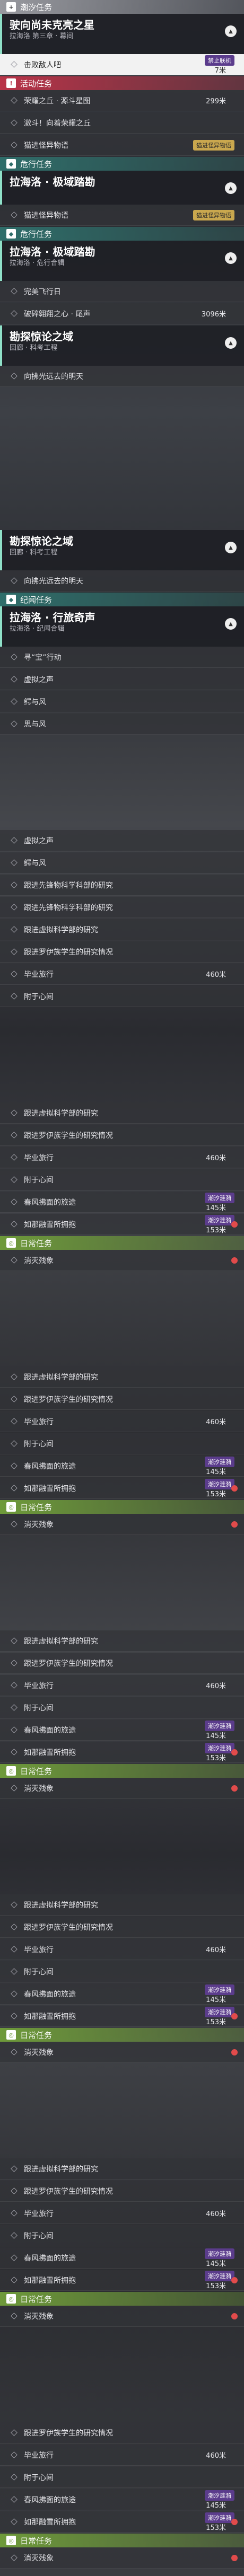  I want to click on task-item: 完美飞行日, so click(122, 291).